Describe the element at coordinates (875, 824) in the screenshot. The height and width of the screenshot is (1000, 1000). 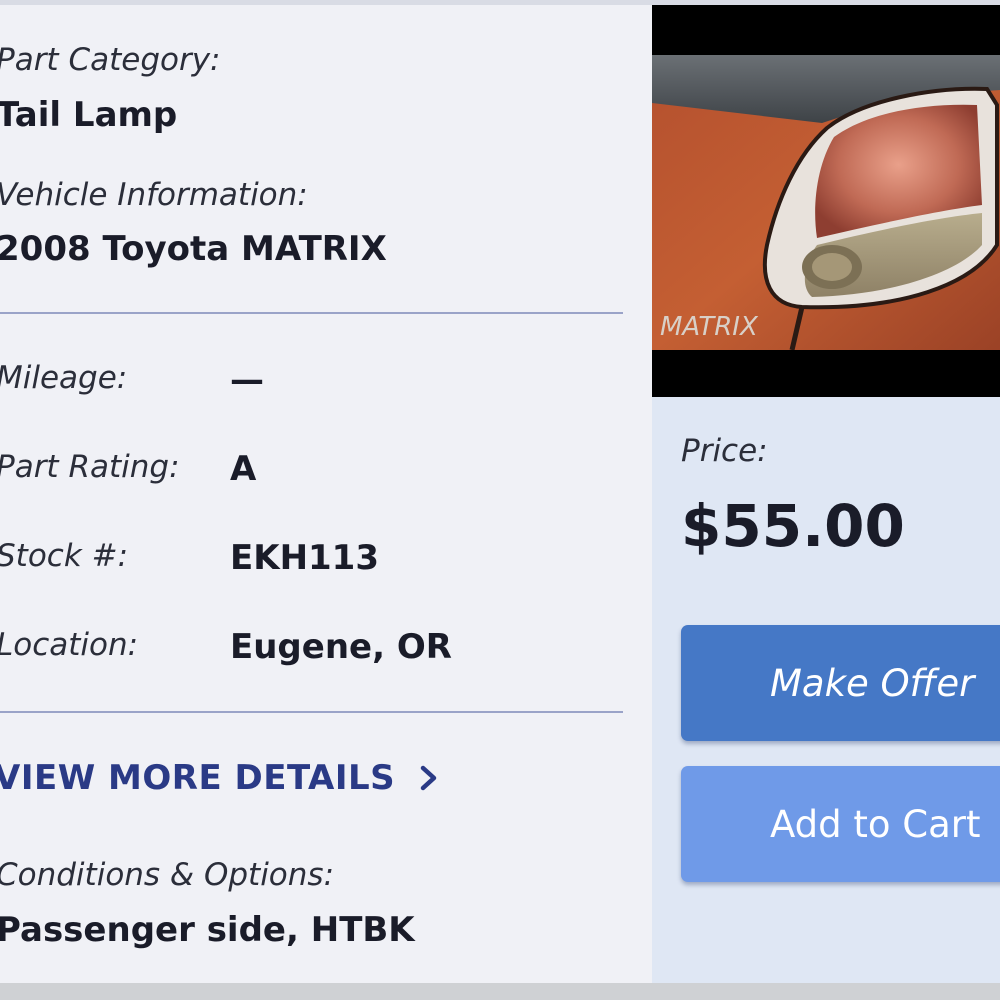
I see `add-to-cart-label: Add to Cart` at that location.